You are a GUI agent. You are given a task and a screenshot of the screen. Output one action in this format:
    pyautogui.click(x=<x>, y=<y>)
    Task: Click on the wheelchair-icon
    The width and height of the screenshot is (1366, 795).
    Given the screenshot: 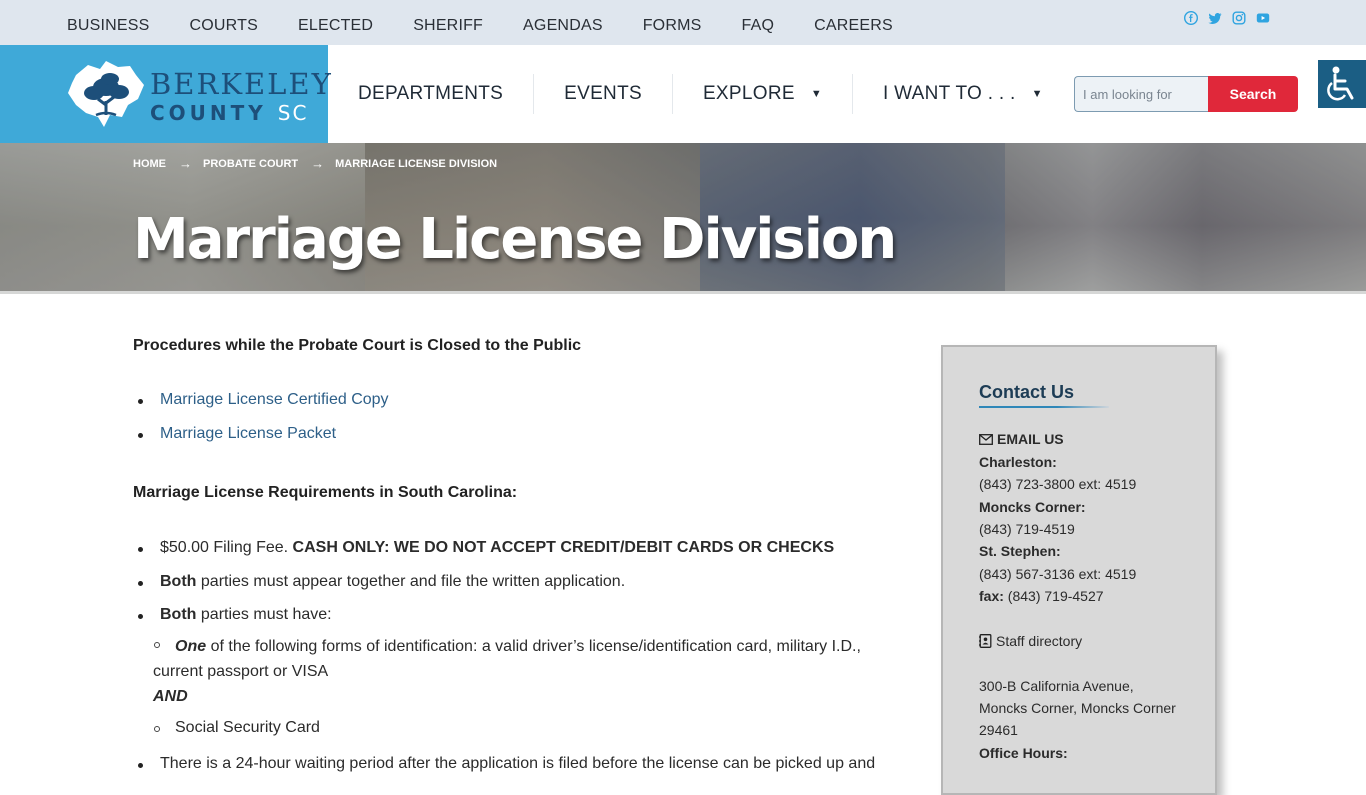 What is the action you would take?
    pyautogui.click(x=1340, y=83)
    